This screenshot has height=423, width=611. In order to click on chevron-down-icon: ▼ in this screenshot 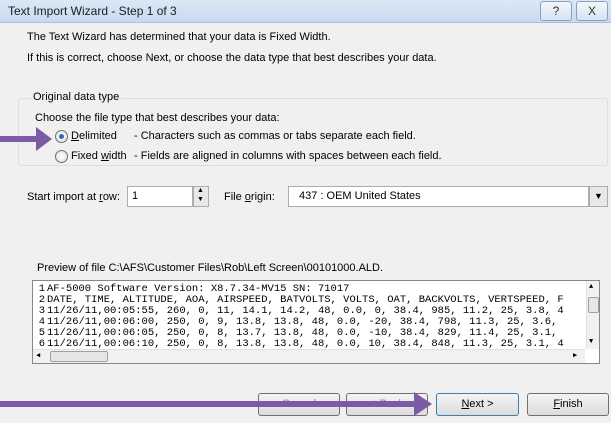, I will do `click(598, 196)`.